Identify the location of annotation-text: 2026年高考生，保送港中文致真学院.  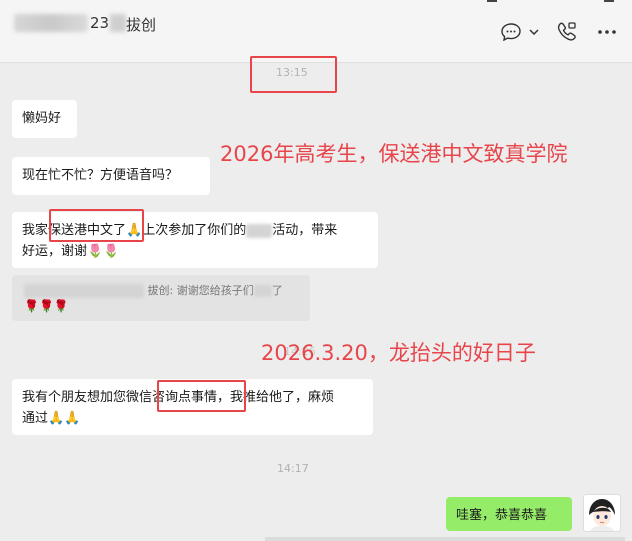
(394, 154).